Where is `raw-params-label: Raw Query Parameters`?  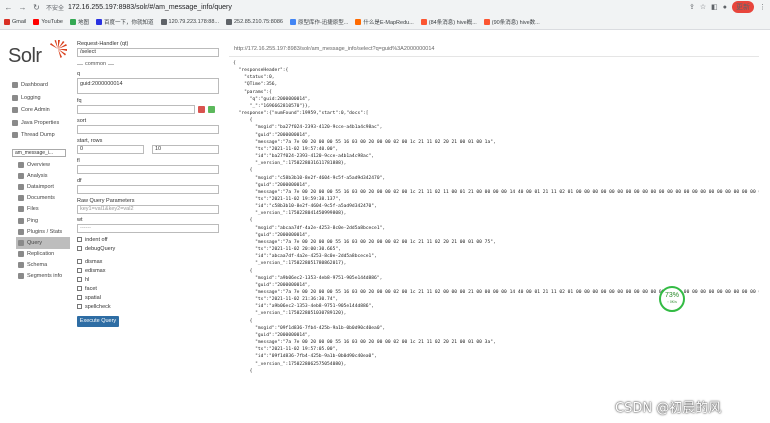
raw-params-label: Raw Query Parameters is located at coordinates (106, 201).